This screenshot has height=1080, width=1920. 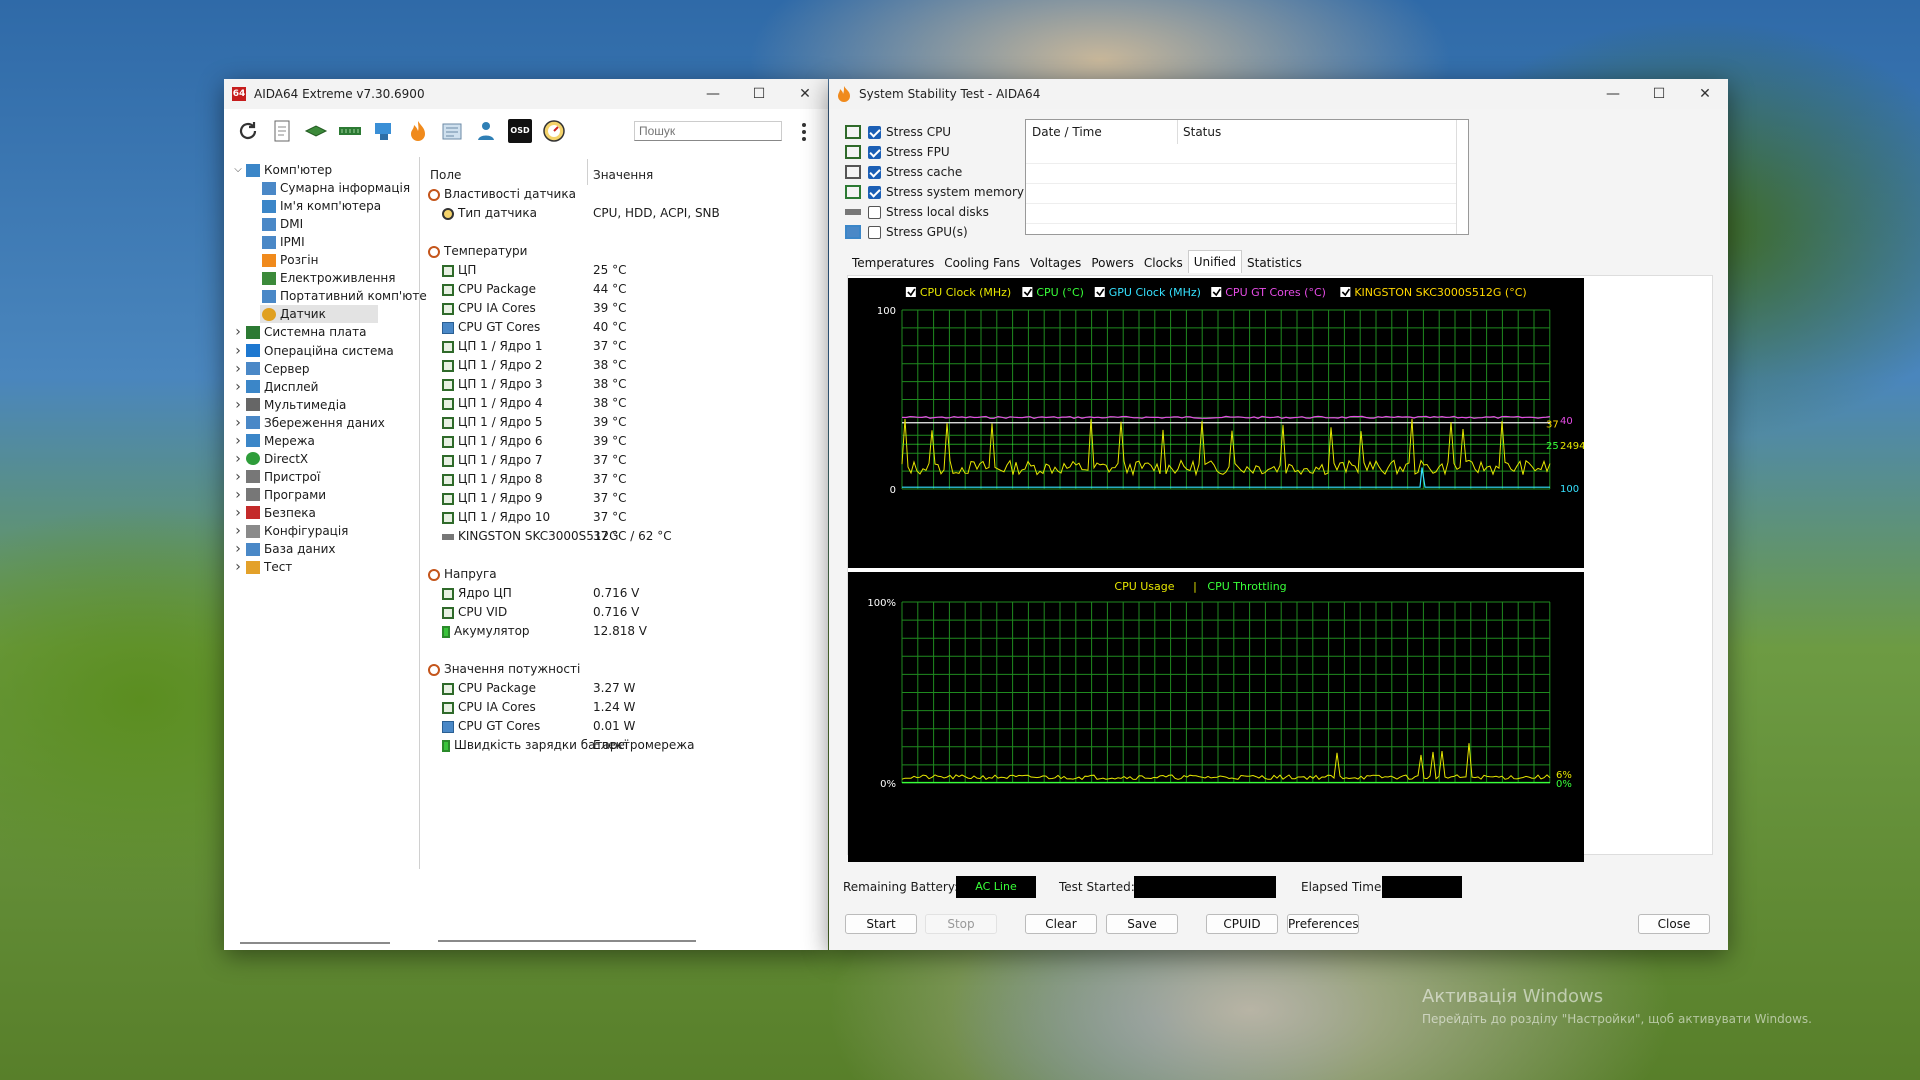 I want to click on tab-unified: Unified, so click(x=1214, y=261).